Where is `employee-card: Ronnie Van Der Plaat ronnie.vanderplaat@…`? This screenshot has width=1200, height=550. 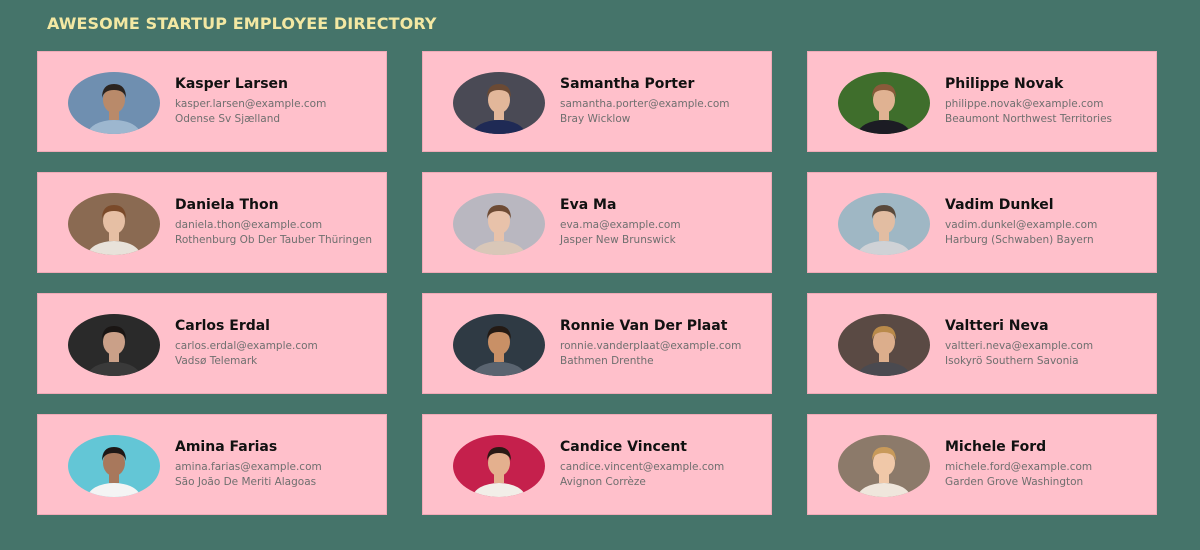
employee-card: Ronnie Van Der Plaat ronnie.vanderplaat@… is located at coordinates (597, 343).